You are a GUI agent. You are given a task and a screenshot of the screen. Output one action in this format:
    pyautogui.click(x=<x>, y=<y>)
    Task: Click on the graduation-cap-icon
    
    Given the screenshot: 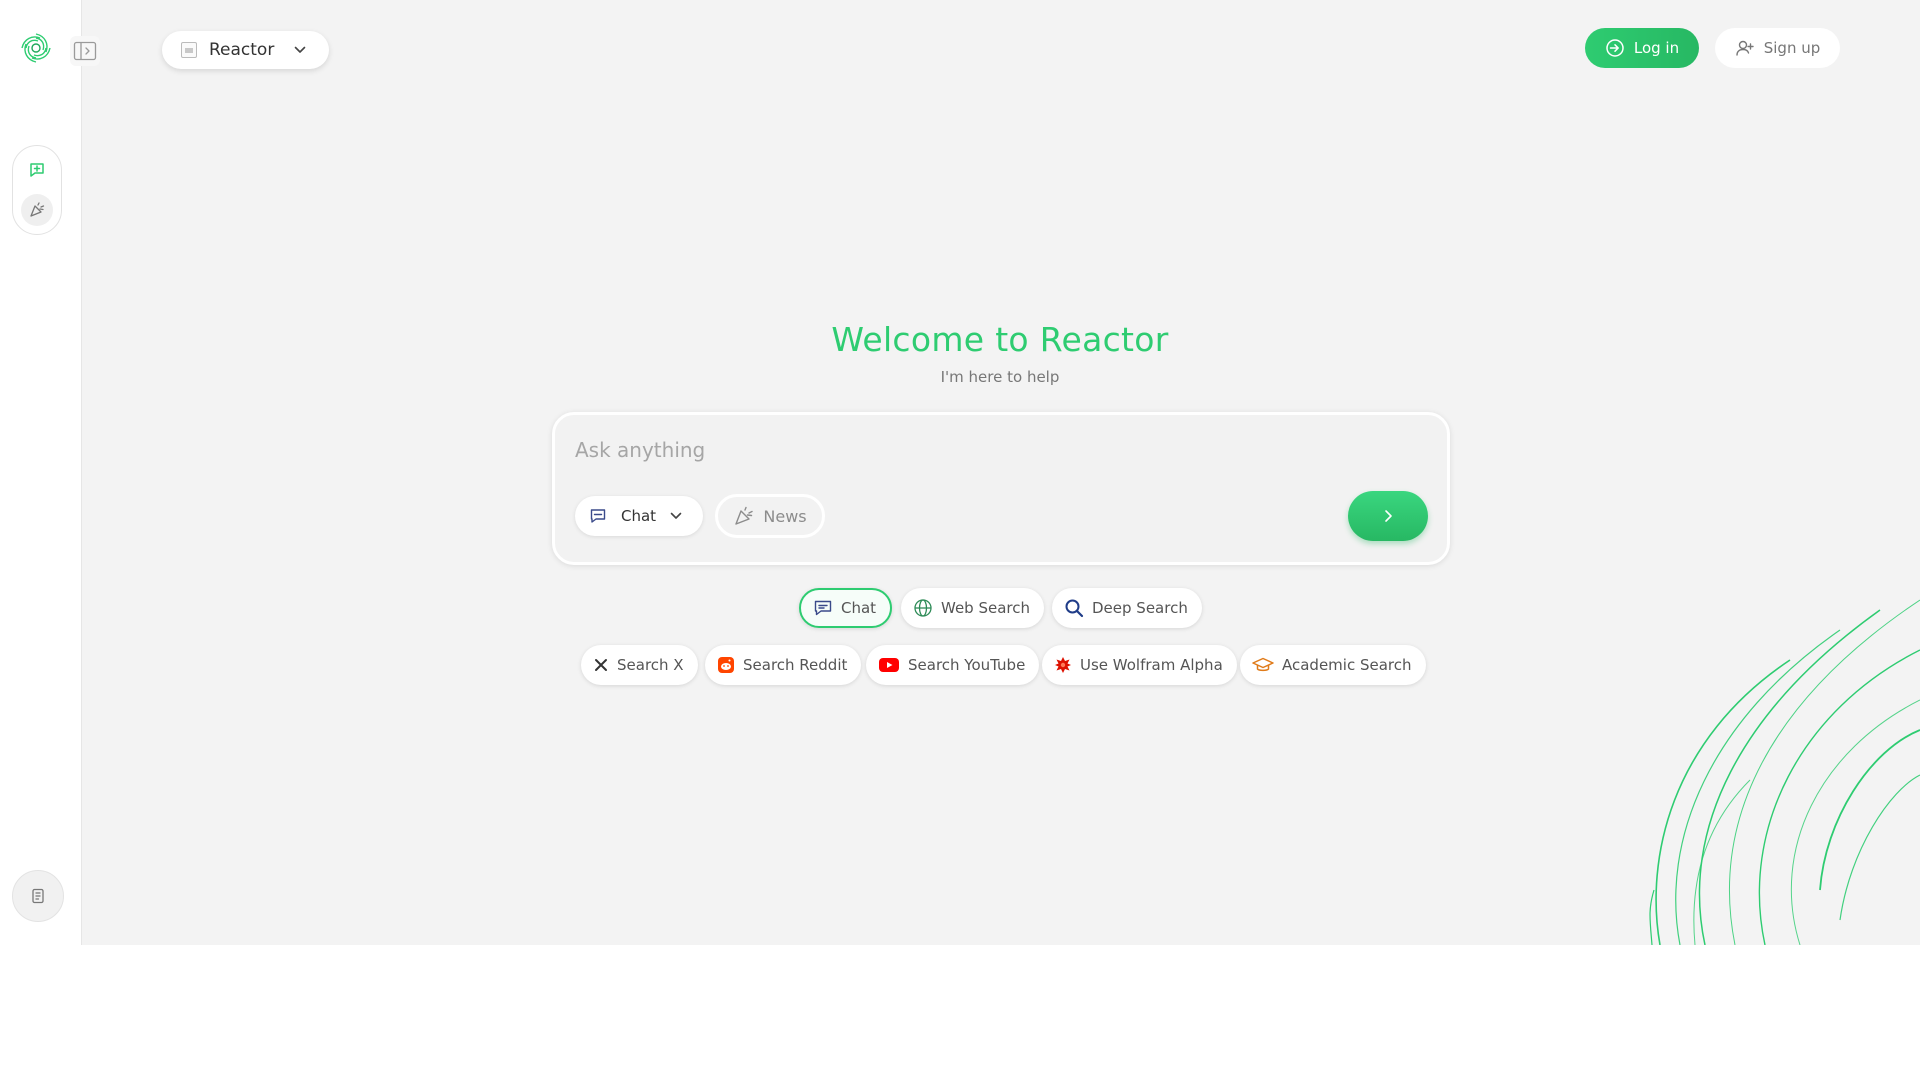 What is the action you would take?
    pyautogui.click(x=1263, y=664)
    